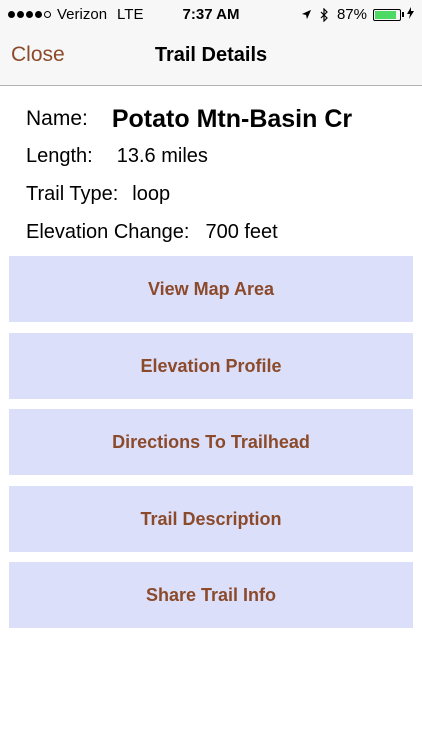  I want to click on trail-length-label: Length:, so click(59, 156).